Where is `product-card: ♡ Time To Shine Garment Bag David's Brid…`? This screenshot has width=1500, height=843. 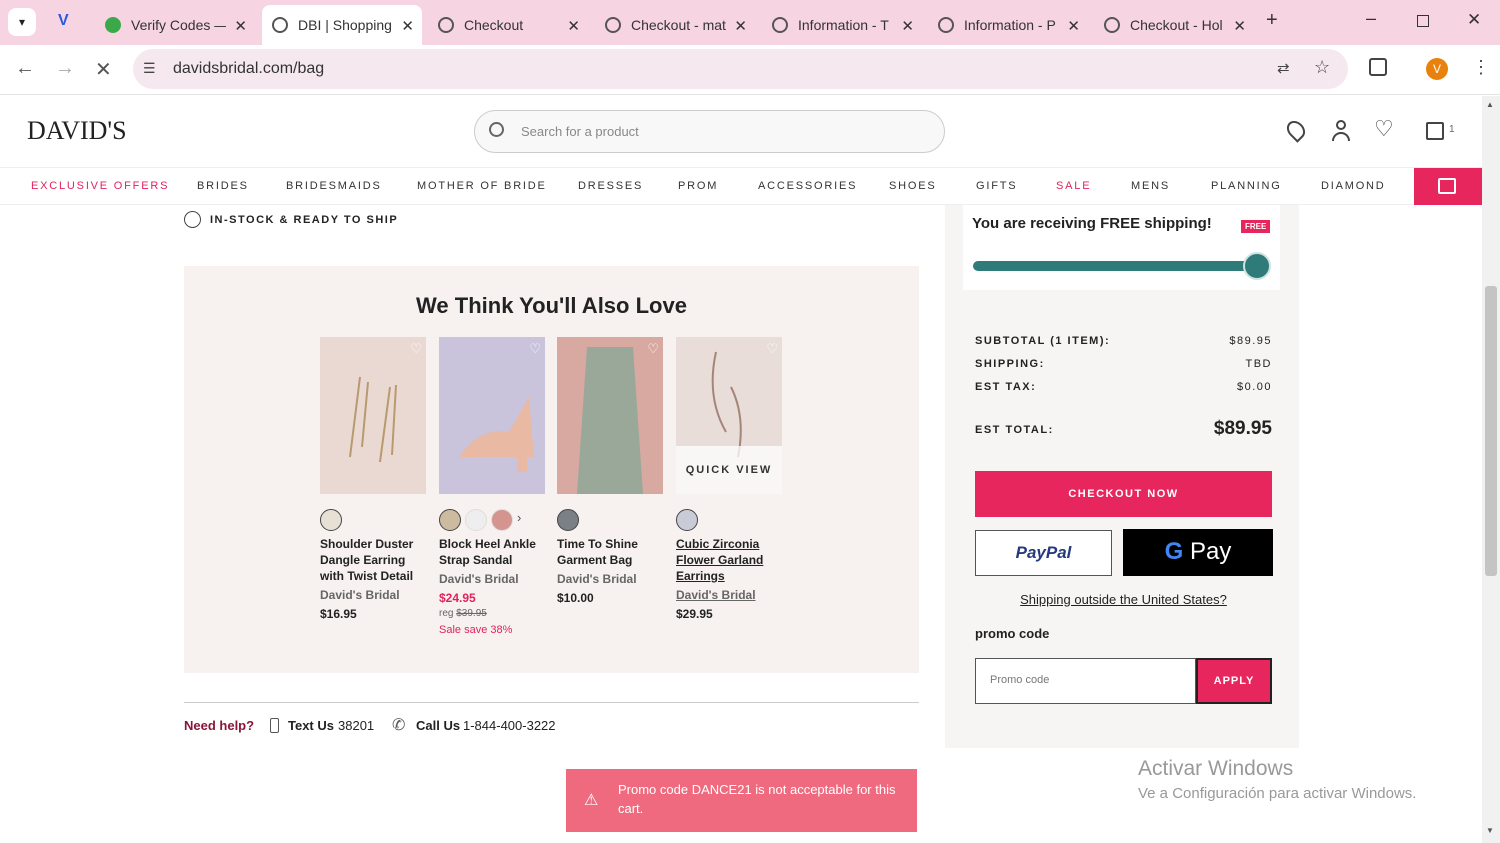 product-card: ♡ Time To Shine Garment Bag David's Brid… is located at coordinates (610, 471).